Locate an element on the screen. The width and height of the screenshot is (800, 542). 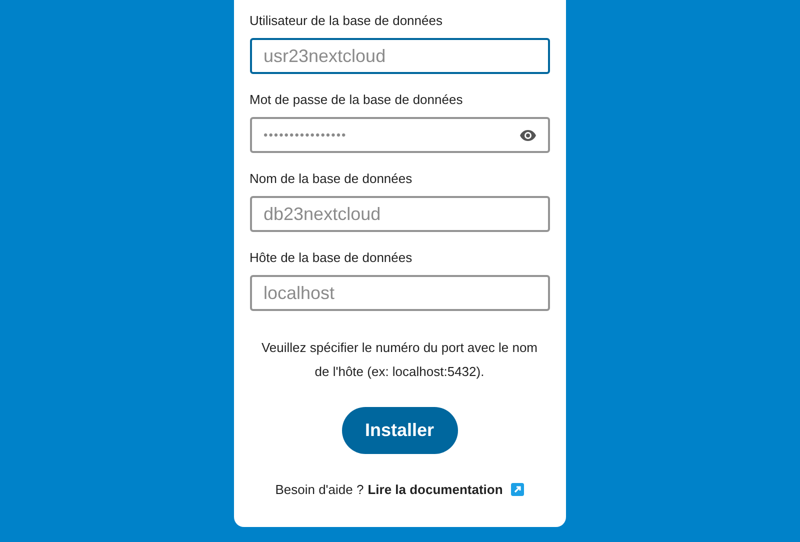
input-field: usr23nextcloud is located at coordinates (400, 56).